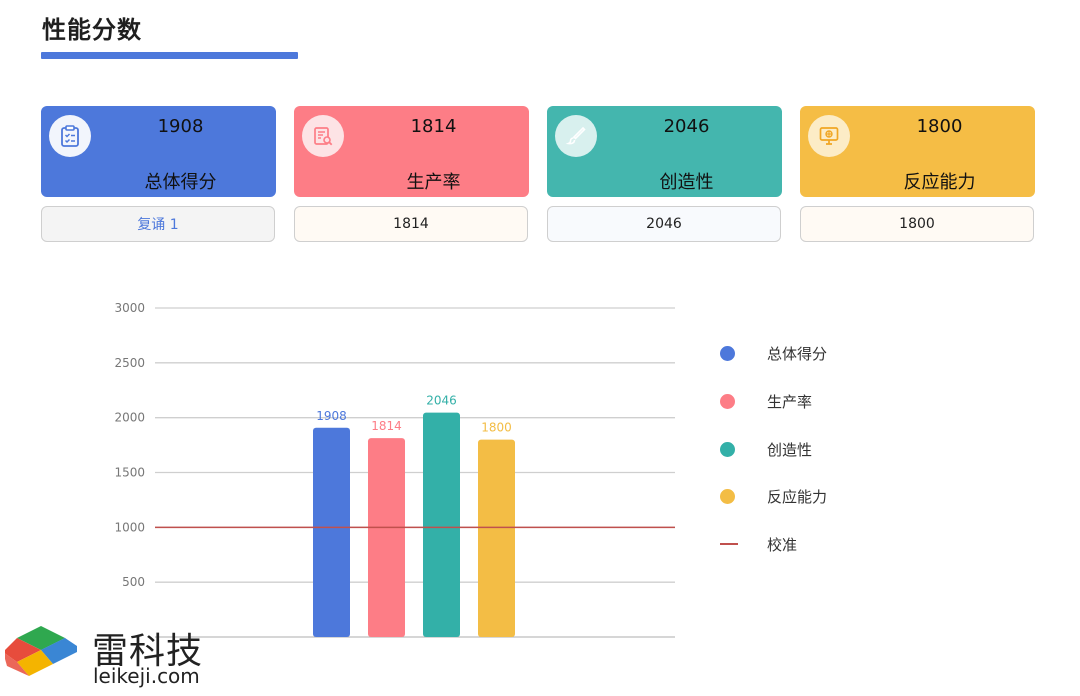 This screenshot has height=696, width=1080. What do you see at coordinates (758, 544) in the screenshot?
I see `legend-item-calibration: 校准` at bounding box center [758, 544].